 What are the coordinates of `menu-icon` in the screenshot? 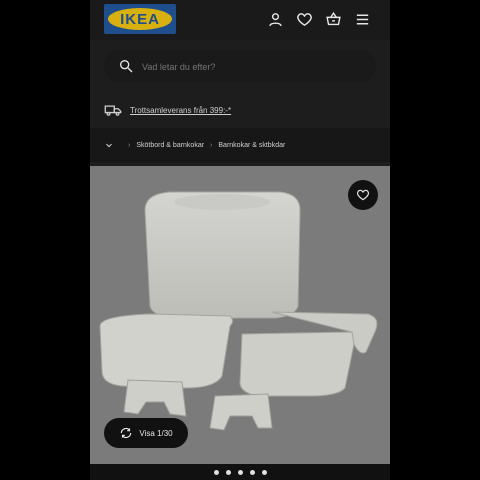 It's located at (362, 19).